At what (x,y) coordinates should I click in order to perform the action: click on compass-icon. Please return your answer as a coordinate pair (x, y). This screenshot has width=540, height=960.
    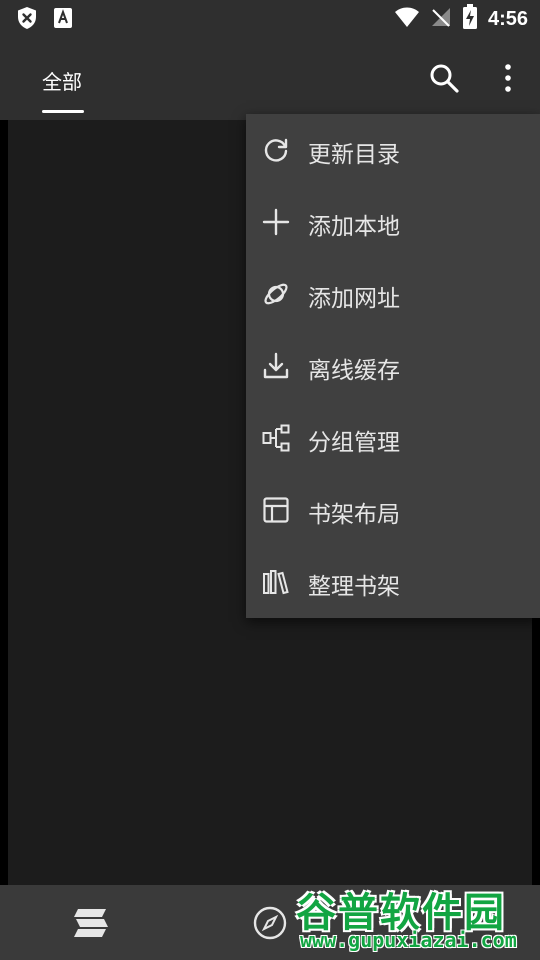
    Looking at the image, I should click on (270, 925).